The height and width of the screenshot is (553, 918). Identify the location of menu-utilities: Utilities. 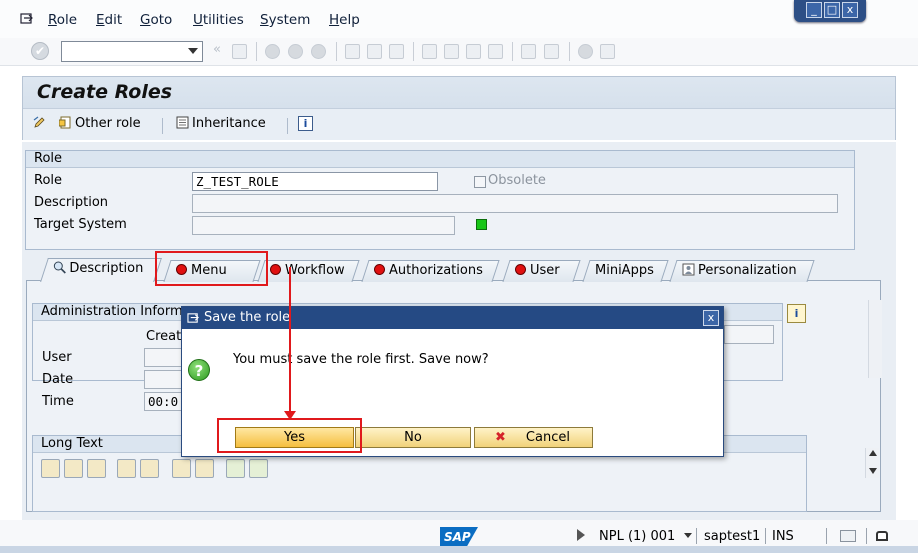
(218, 20).